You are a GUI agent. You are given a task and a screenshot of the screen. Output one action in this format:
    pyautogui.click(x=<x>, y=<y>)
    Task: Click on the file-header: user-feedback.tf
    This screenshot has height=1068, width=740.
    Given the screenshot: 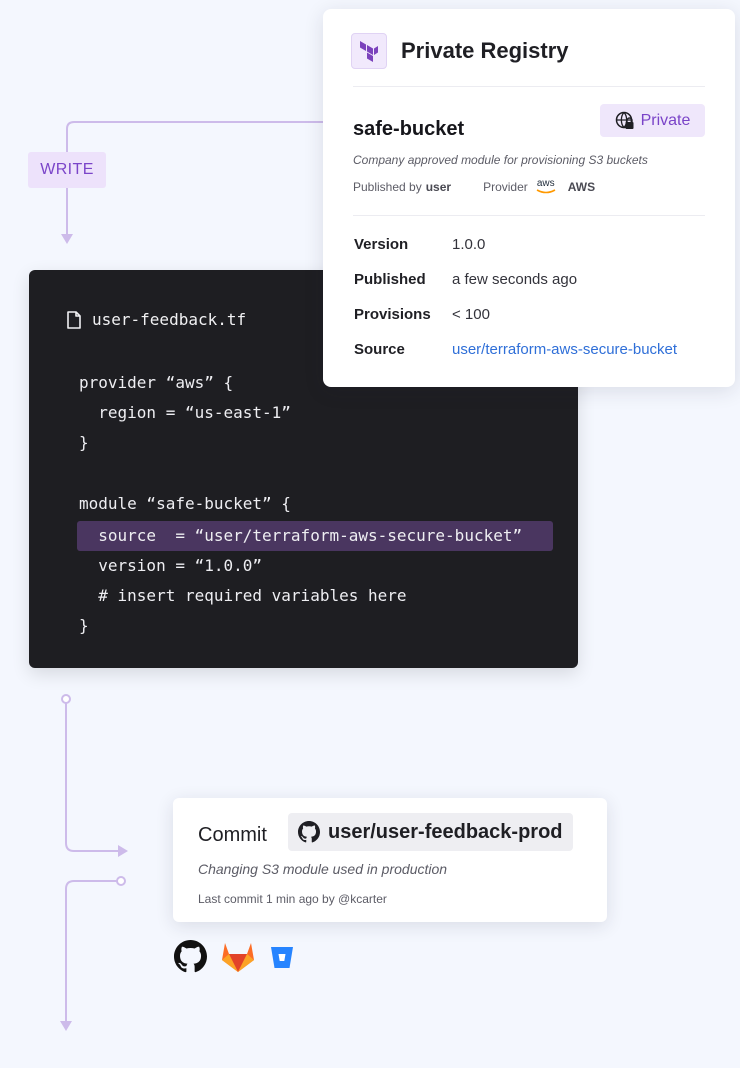 What is the action you would take?
    pyautogui.click(x=156, y=319)
    